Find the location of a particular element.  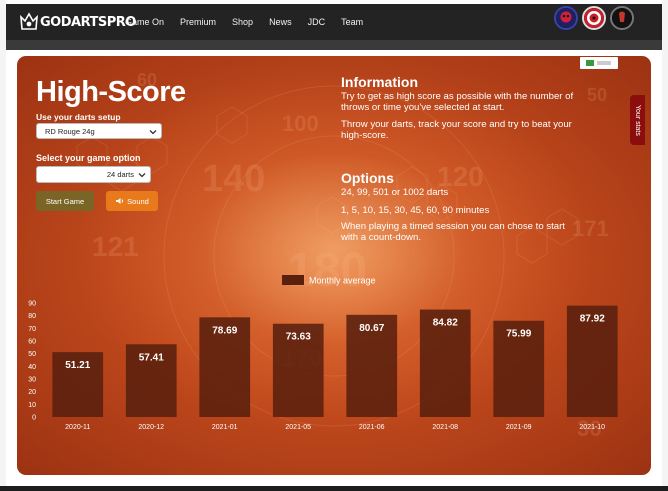

nav-link-team: Team is located at coordinates (352, 22).